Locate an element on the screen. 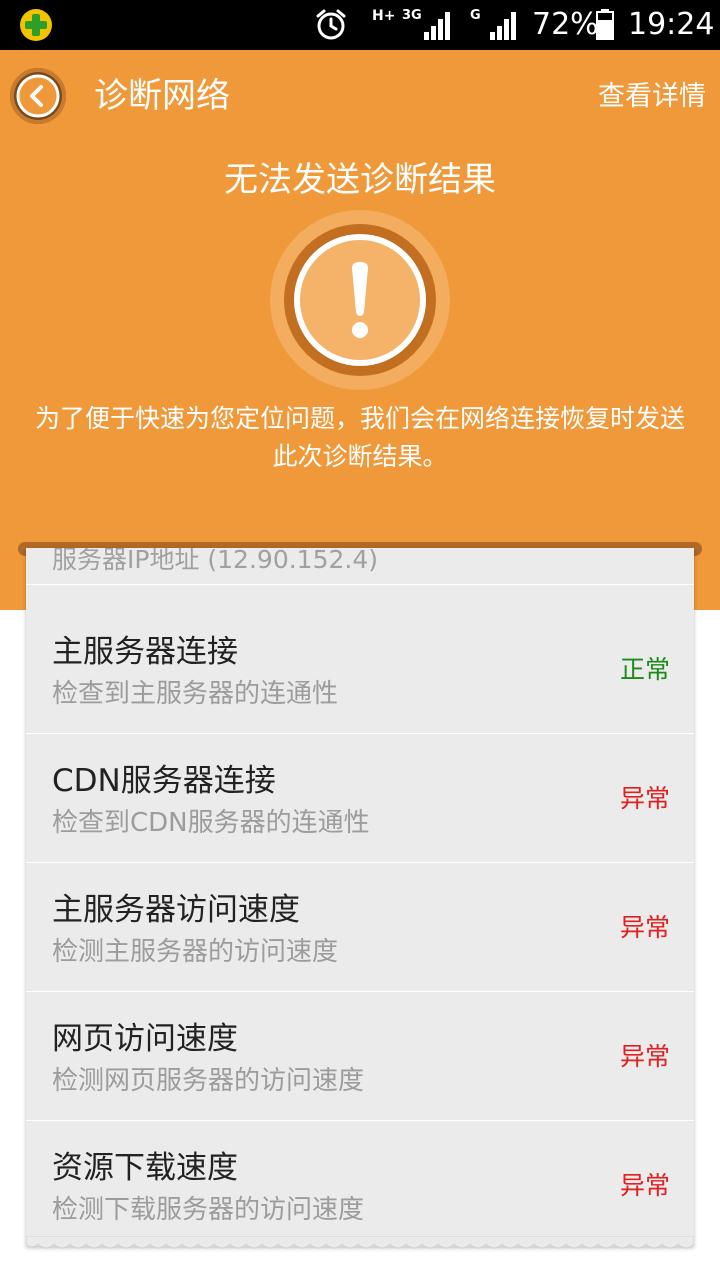 The image size is (720, 1280). page-title: 诊断网络 is located at coordinates (162, 96).